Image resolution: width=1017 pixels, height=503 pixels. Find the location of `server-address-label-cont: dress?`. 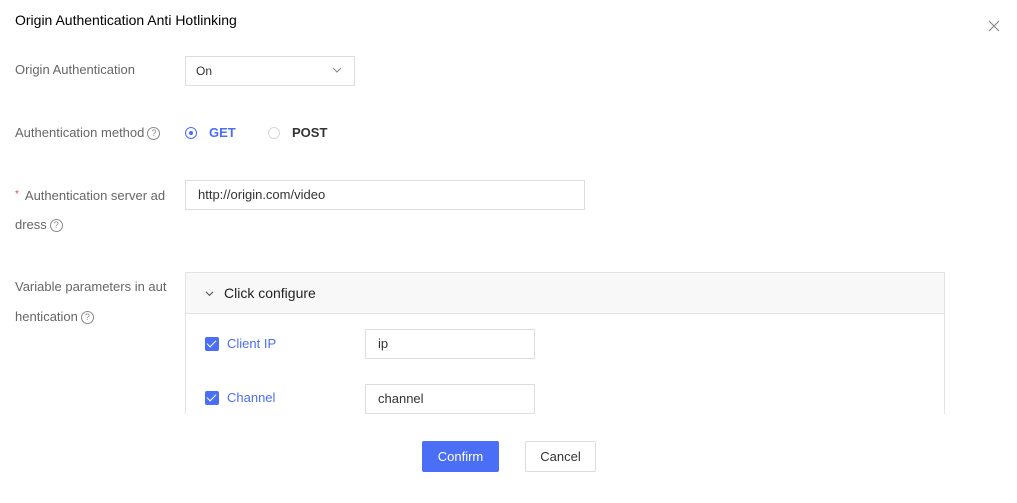

server-address-label-cont: dress? is located at coordinates (39, 225).